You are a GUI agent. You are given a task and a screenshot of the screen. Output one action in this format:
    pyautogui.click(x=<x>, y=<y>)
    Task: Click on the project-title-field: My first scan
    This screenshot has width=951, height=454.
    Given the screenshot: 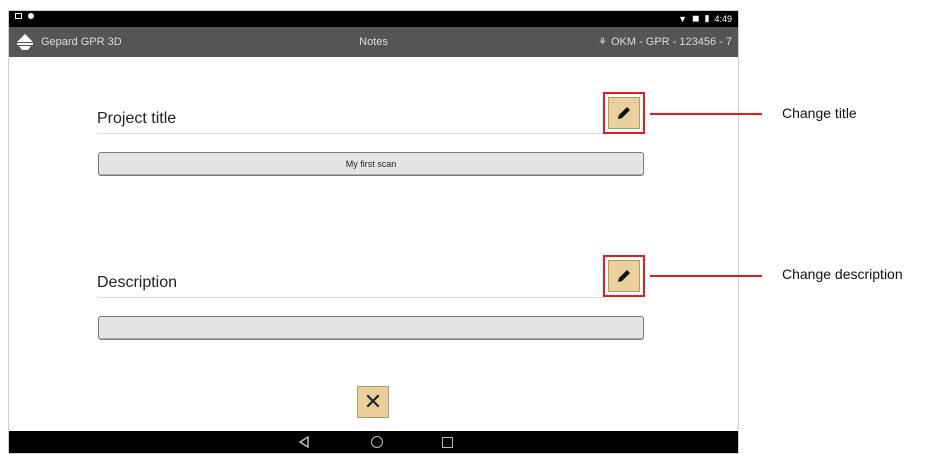 What is the action you would take?
    pyautogui.click(x=371, y=164)
    